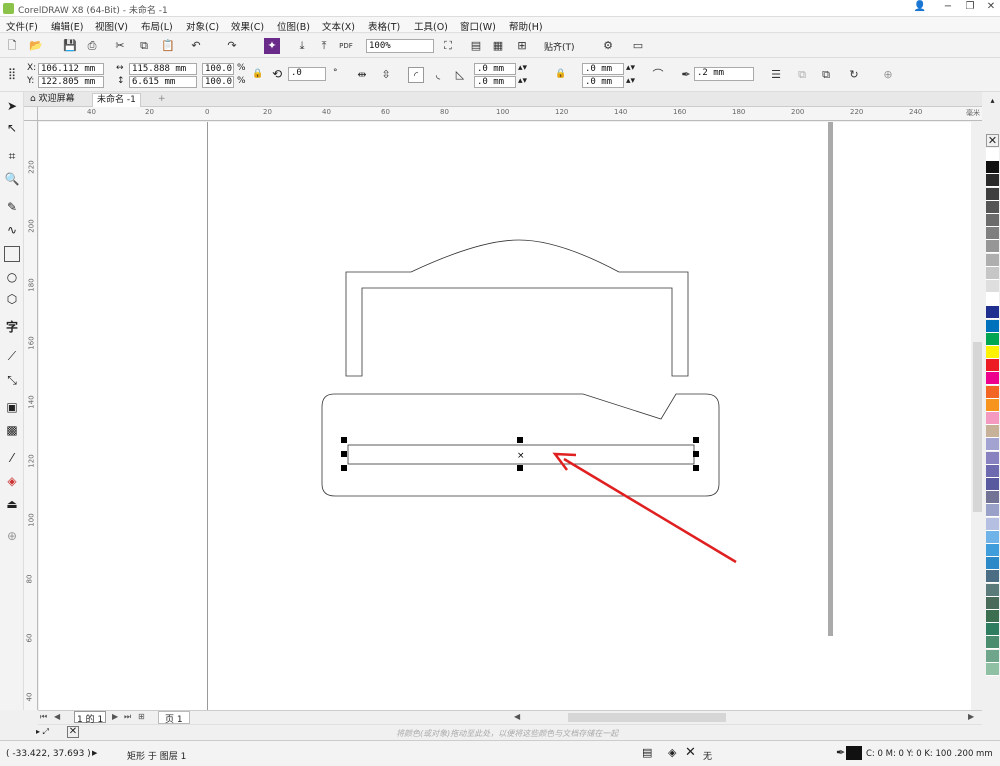  I want to click on no-color-swatch: ✕, so click(992, 140).